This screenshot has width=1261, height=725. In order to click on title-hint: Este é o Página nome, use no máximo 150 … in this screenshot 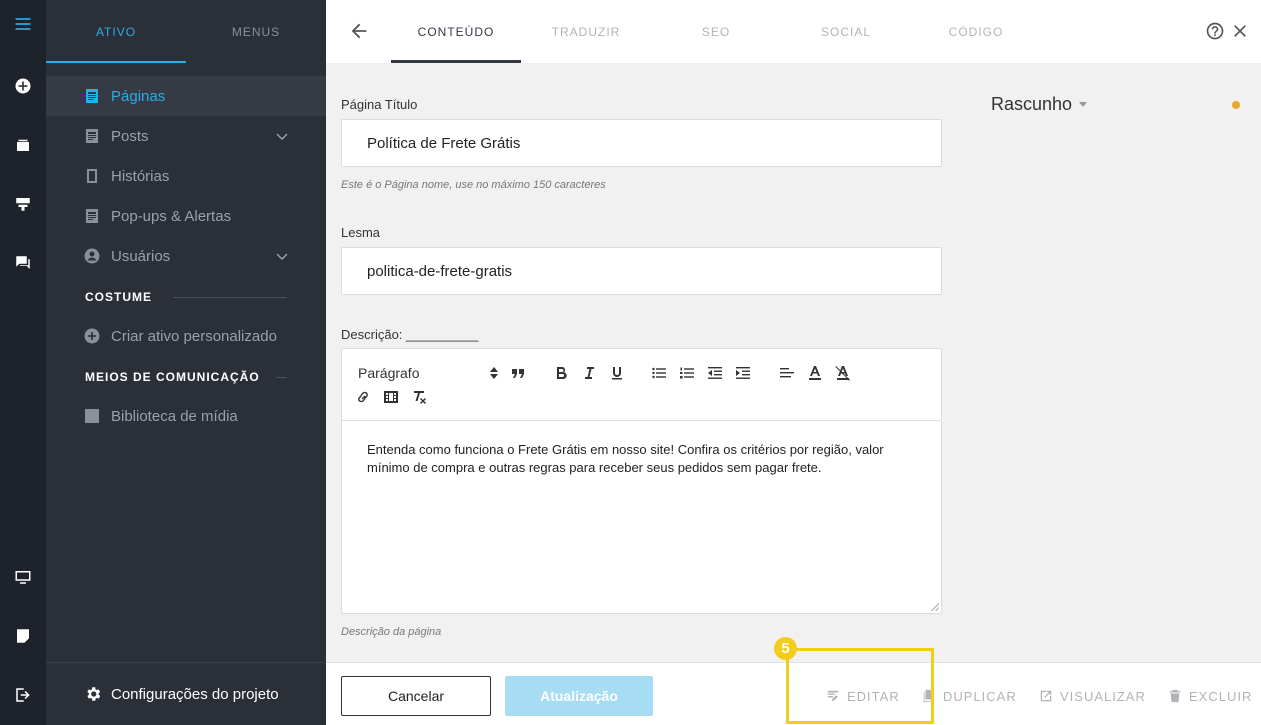, I will do `click(473, 185)`.